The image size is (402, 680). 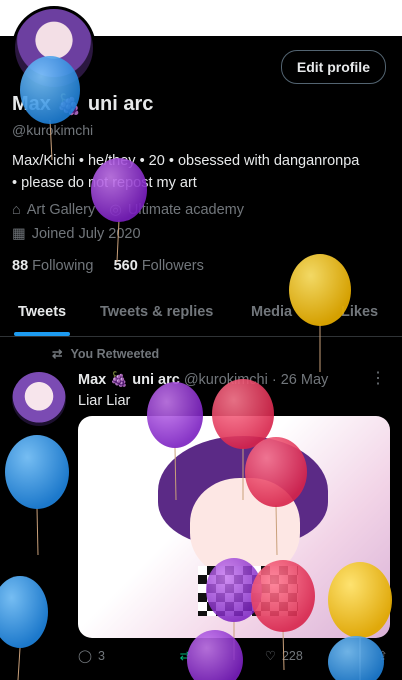 I want to click on profile-handle: @kurokimchi, so click(x=53, y=130).